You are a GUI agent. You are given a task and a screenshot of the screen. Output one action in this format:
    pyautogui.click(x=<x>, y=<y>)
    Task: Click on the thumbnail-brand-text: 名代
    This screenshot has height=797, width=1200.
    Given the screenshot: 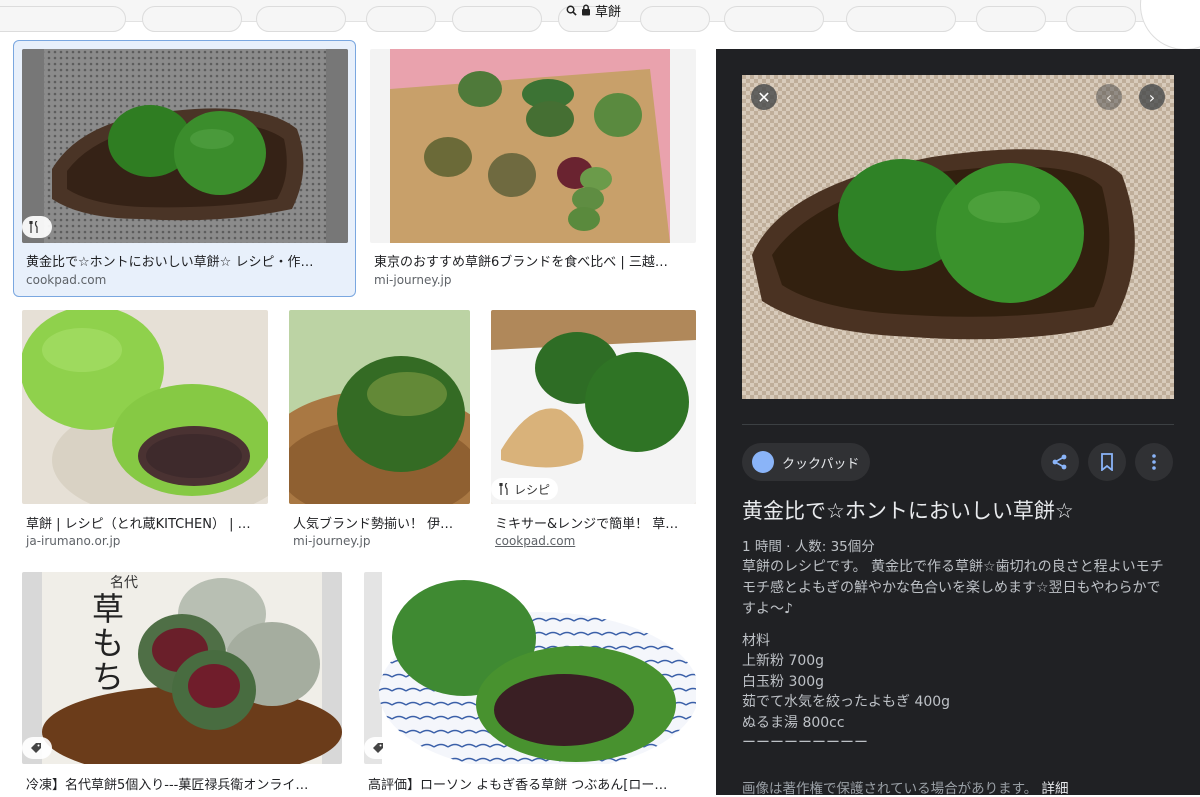 What is the action you would take?
    pyautogui.click(x=124, y=583)
    